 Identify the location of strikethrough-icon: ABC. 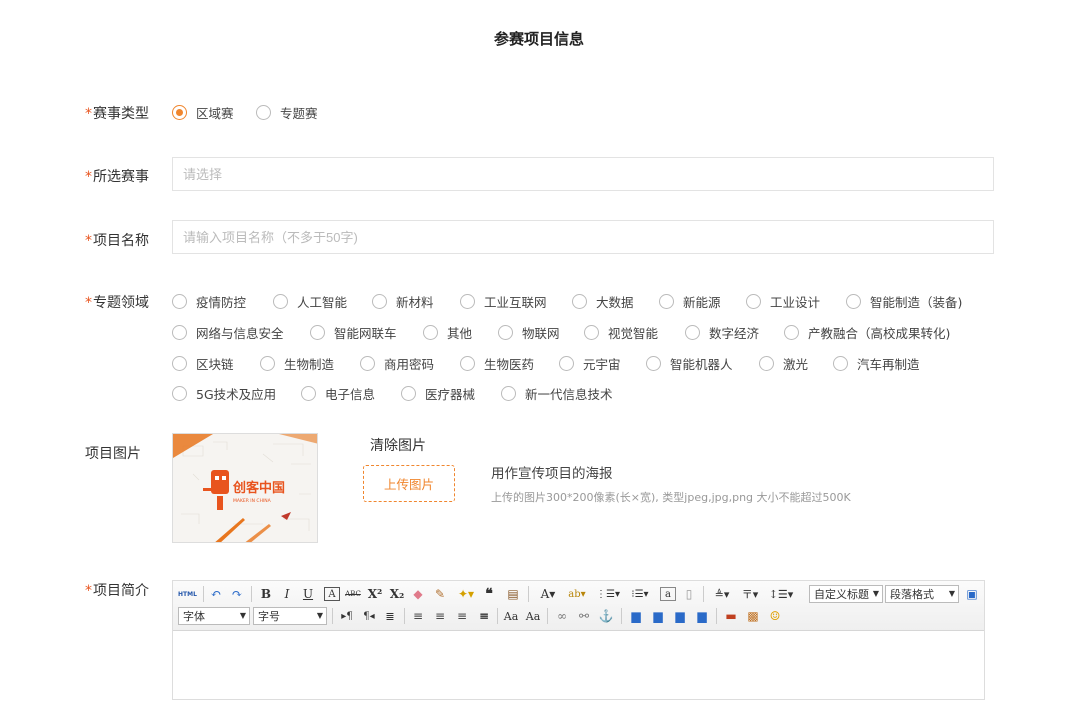
(353, 594).